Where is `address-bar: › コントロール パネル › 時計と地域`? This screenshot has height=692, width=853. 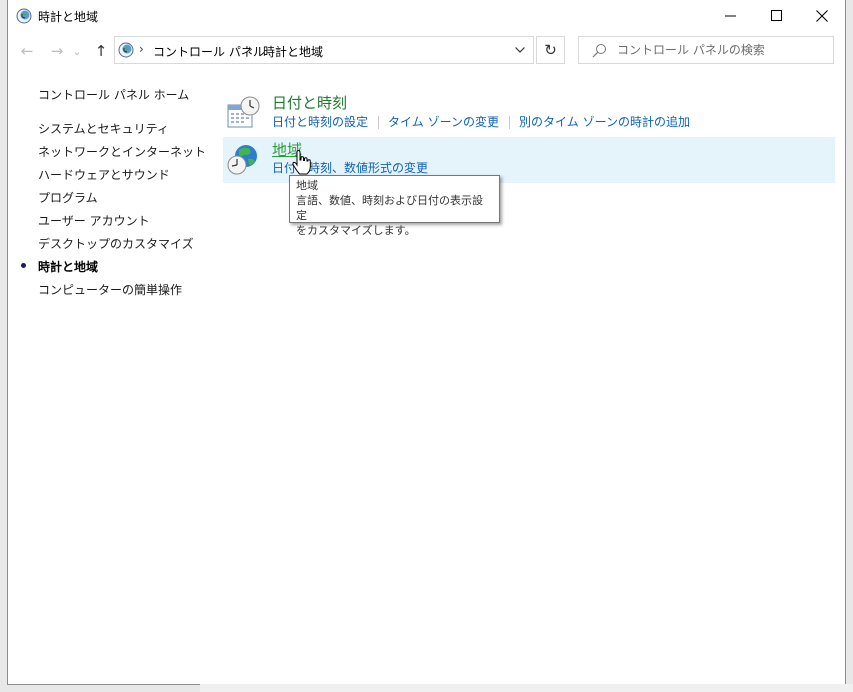
address-bar: › コントロール パネル › 時計と地域 is located at coordinates (324, 50).